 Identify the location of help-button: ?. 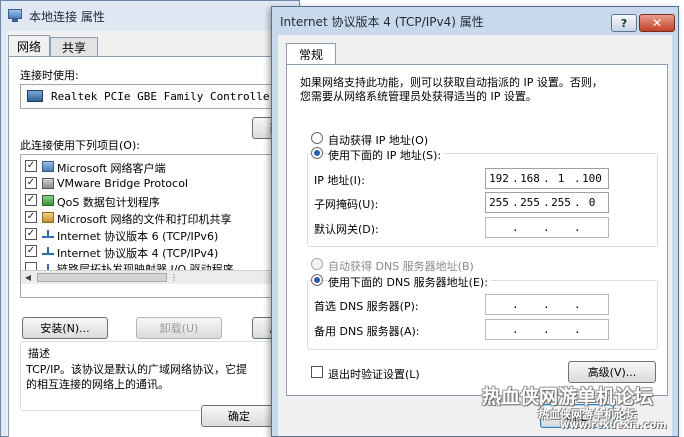
(624, 23).